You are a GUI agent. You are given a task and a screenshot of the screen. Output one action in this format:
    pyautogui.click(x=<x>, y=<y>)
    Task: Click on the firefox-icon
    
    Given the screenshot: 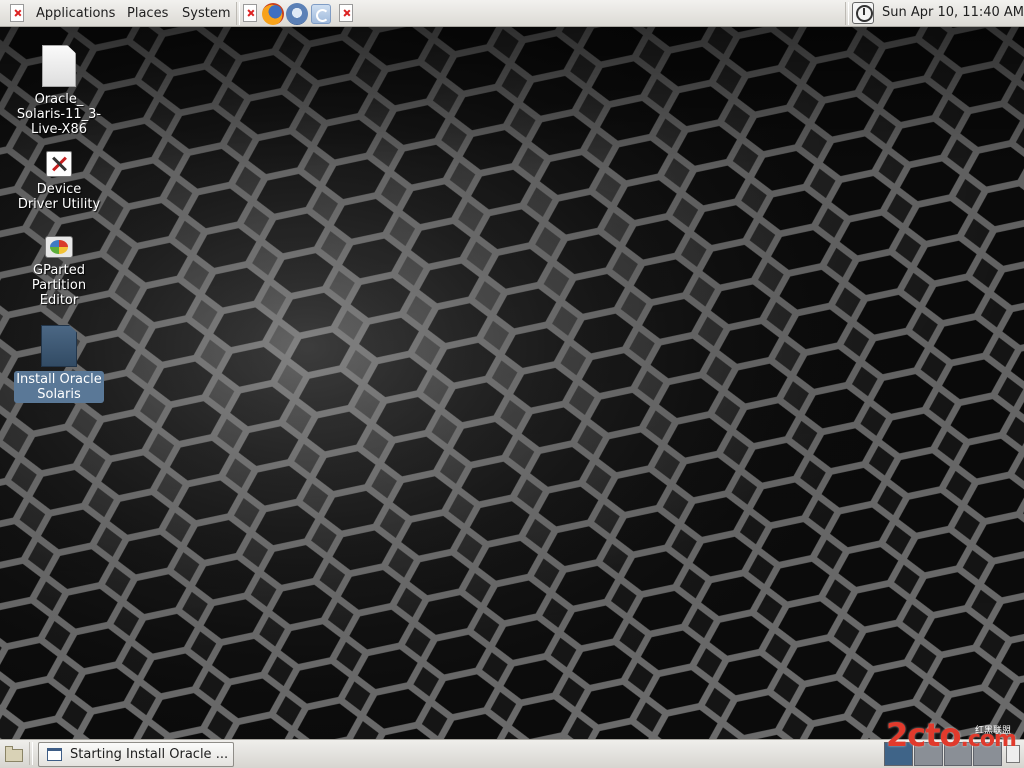 What is the action you would take?
    pyautogui.click(x=273, y=14)
    